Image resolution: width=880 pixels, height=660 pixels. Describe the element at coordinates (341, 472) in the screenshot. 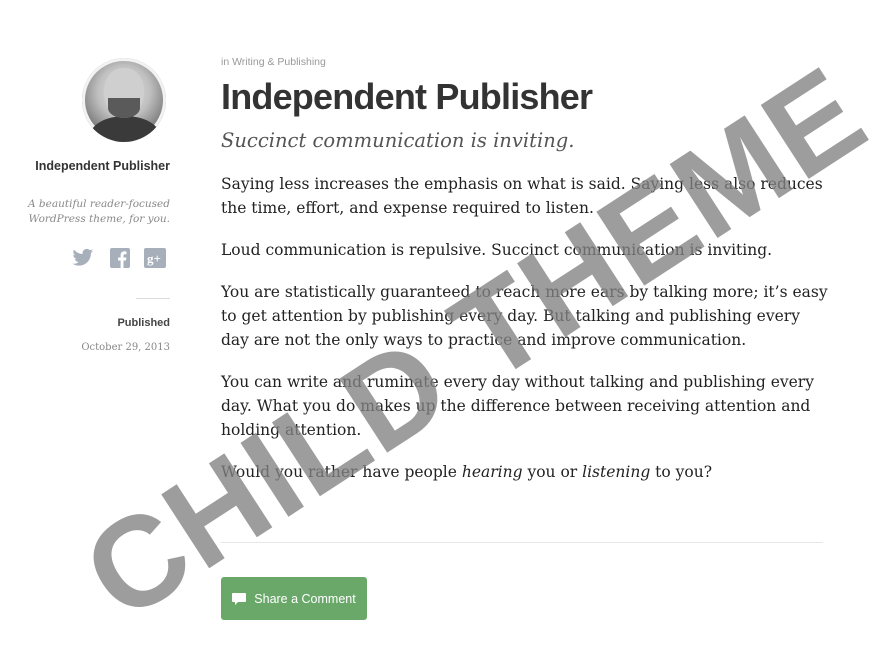

I see `paragraph-5-text: Would you rather have people` at that location.